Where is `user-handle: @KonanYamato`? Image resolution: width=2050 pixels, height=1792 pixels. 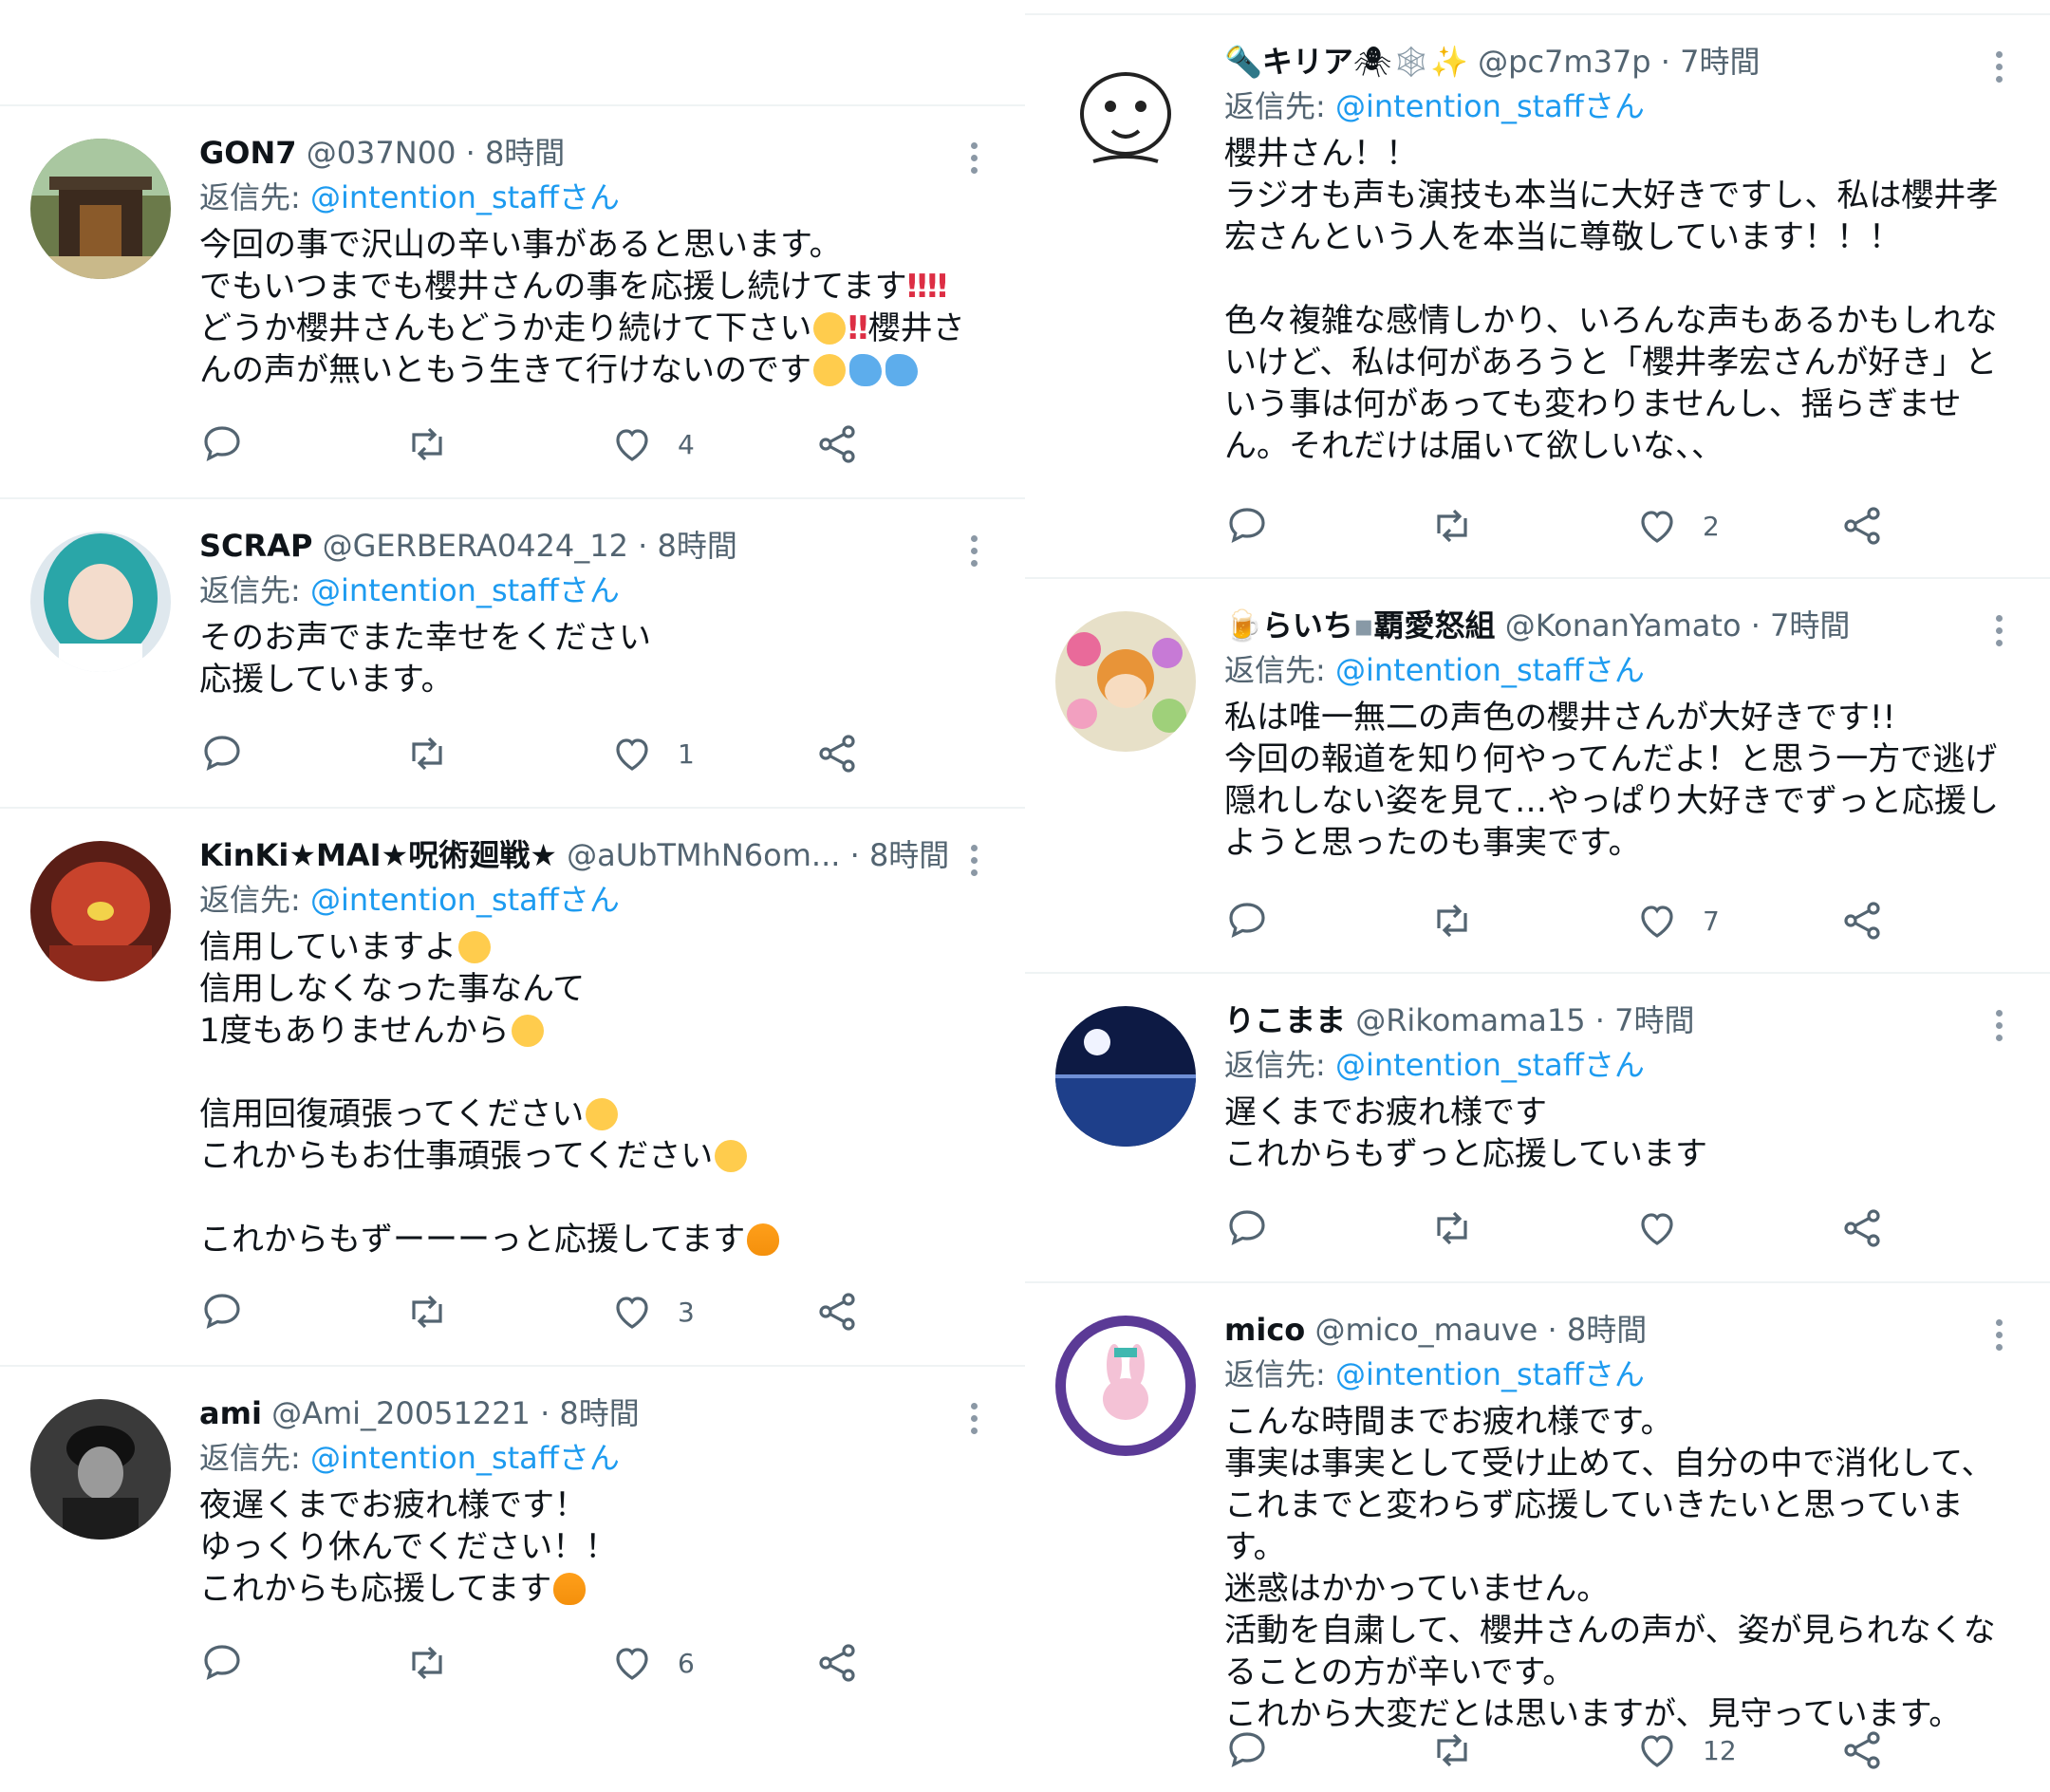 user-handle: @KonanYamato is located at coordinates (1623, 625).